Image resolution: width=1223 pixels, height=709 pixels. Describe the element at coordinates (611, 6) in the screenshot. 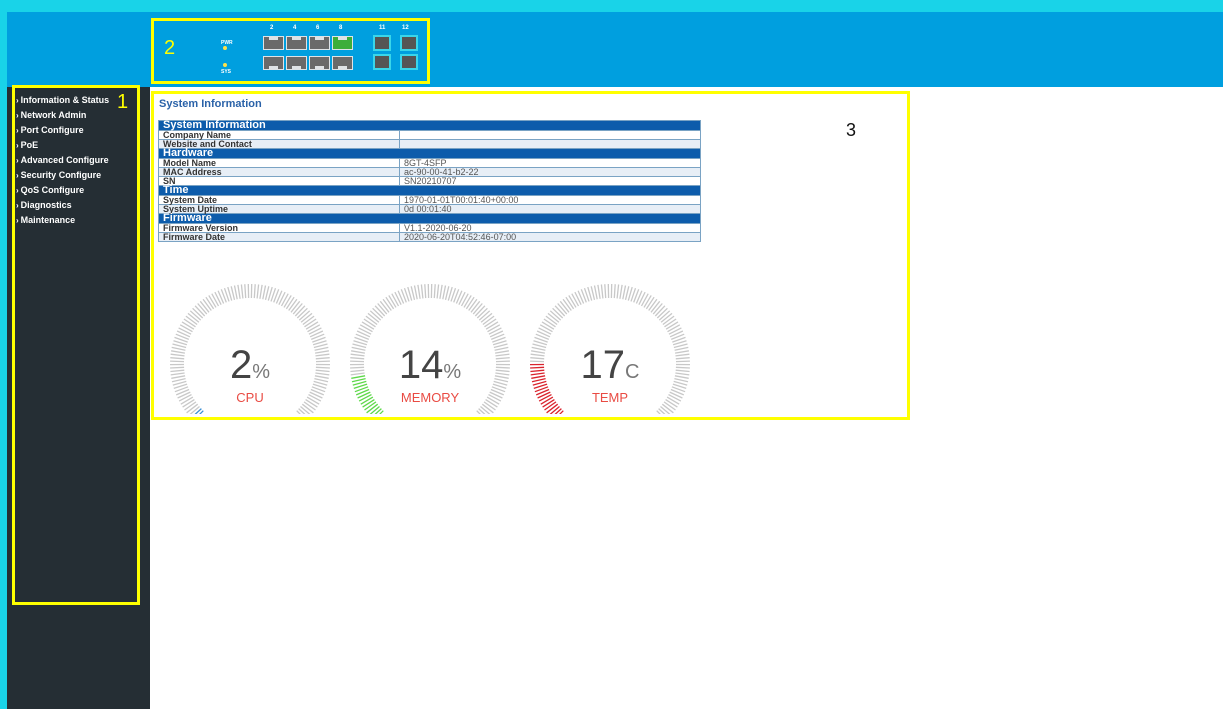

I see `outer-frame-top` at that location.